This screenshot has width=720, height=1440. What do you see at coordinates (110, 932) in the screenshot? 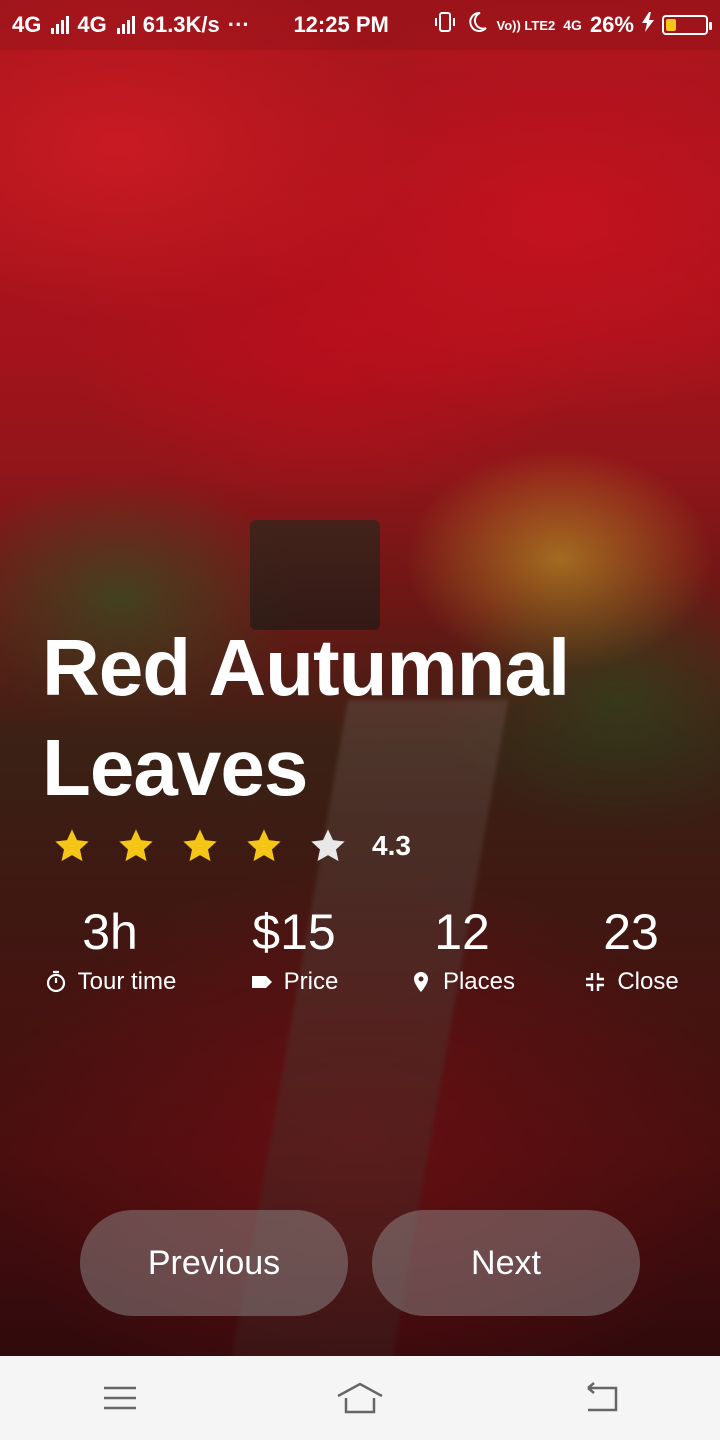
I see `stat-value: 3h` at bounding box center [110, 932].